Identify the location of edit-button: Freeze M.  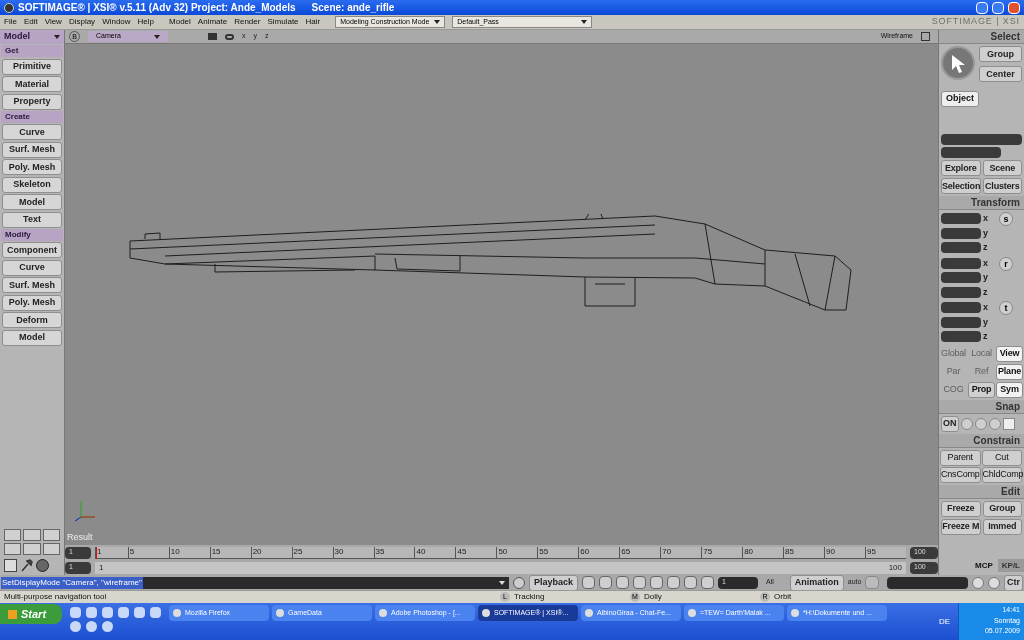
(961, 526).